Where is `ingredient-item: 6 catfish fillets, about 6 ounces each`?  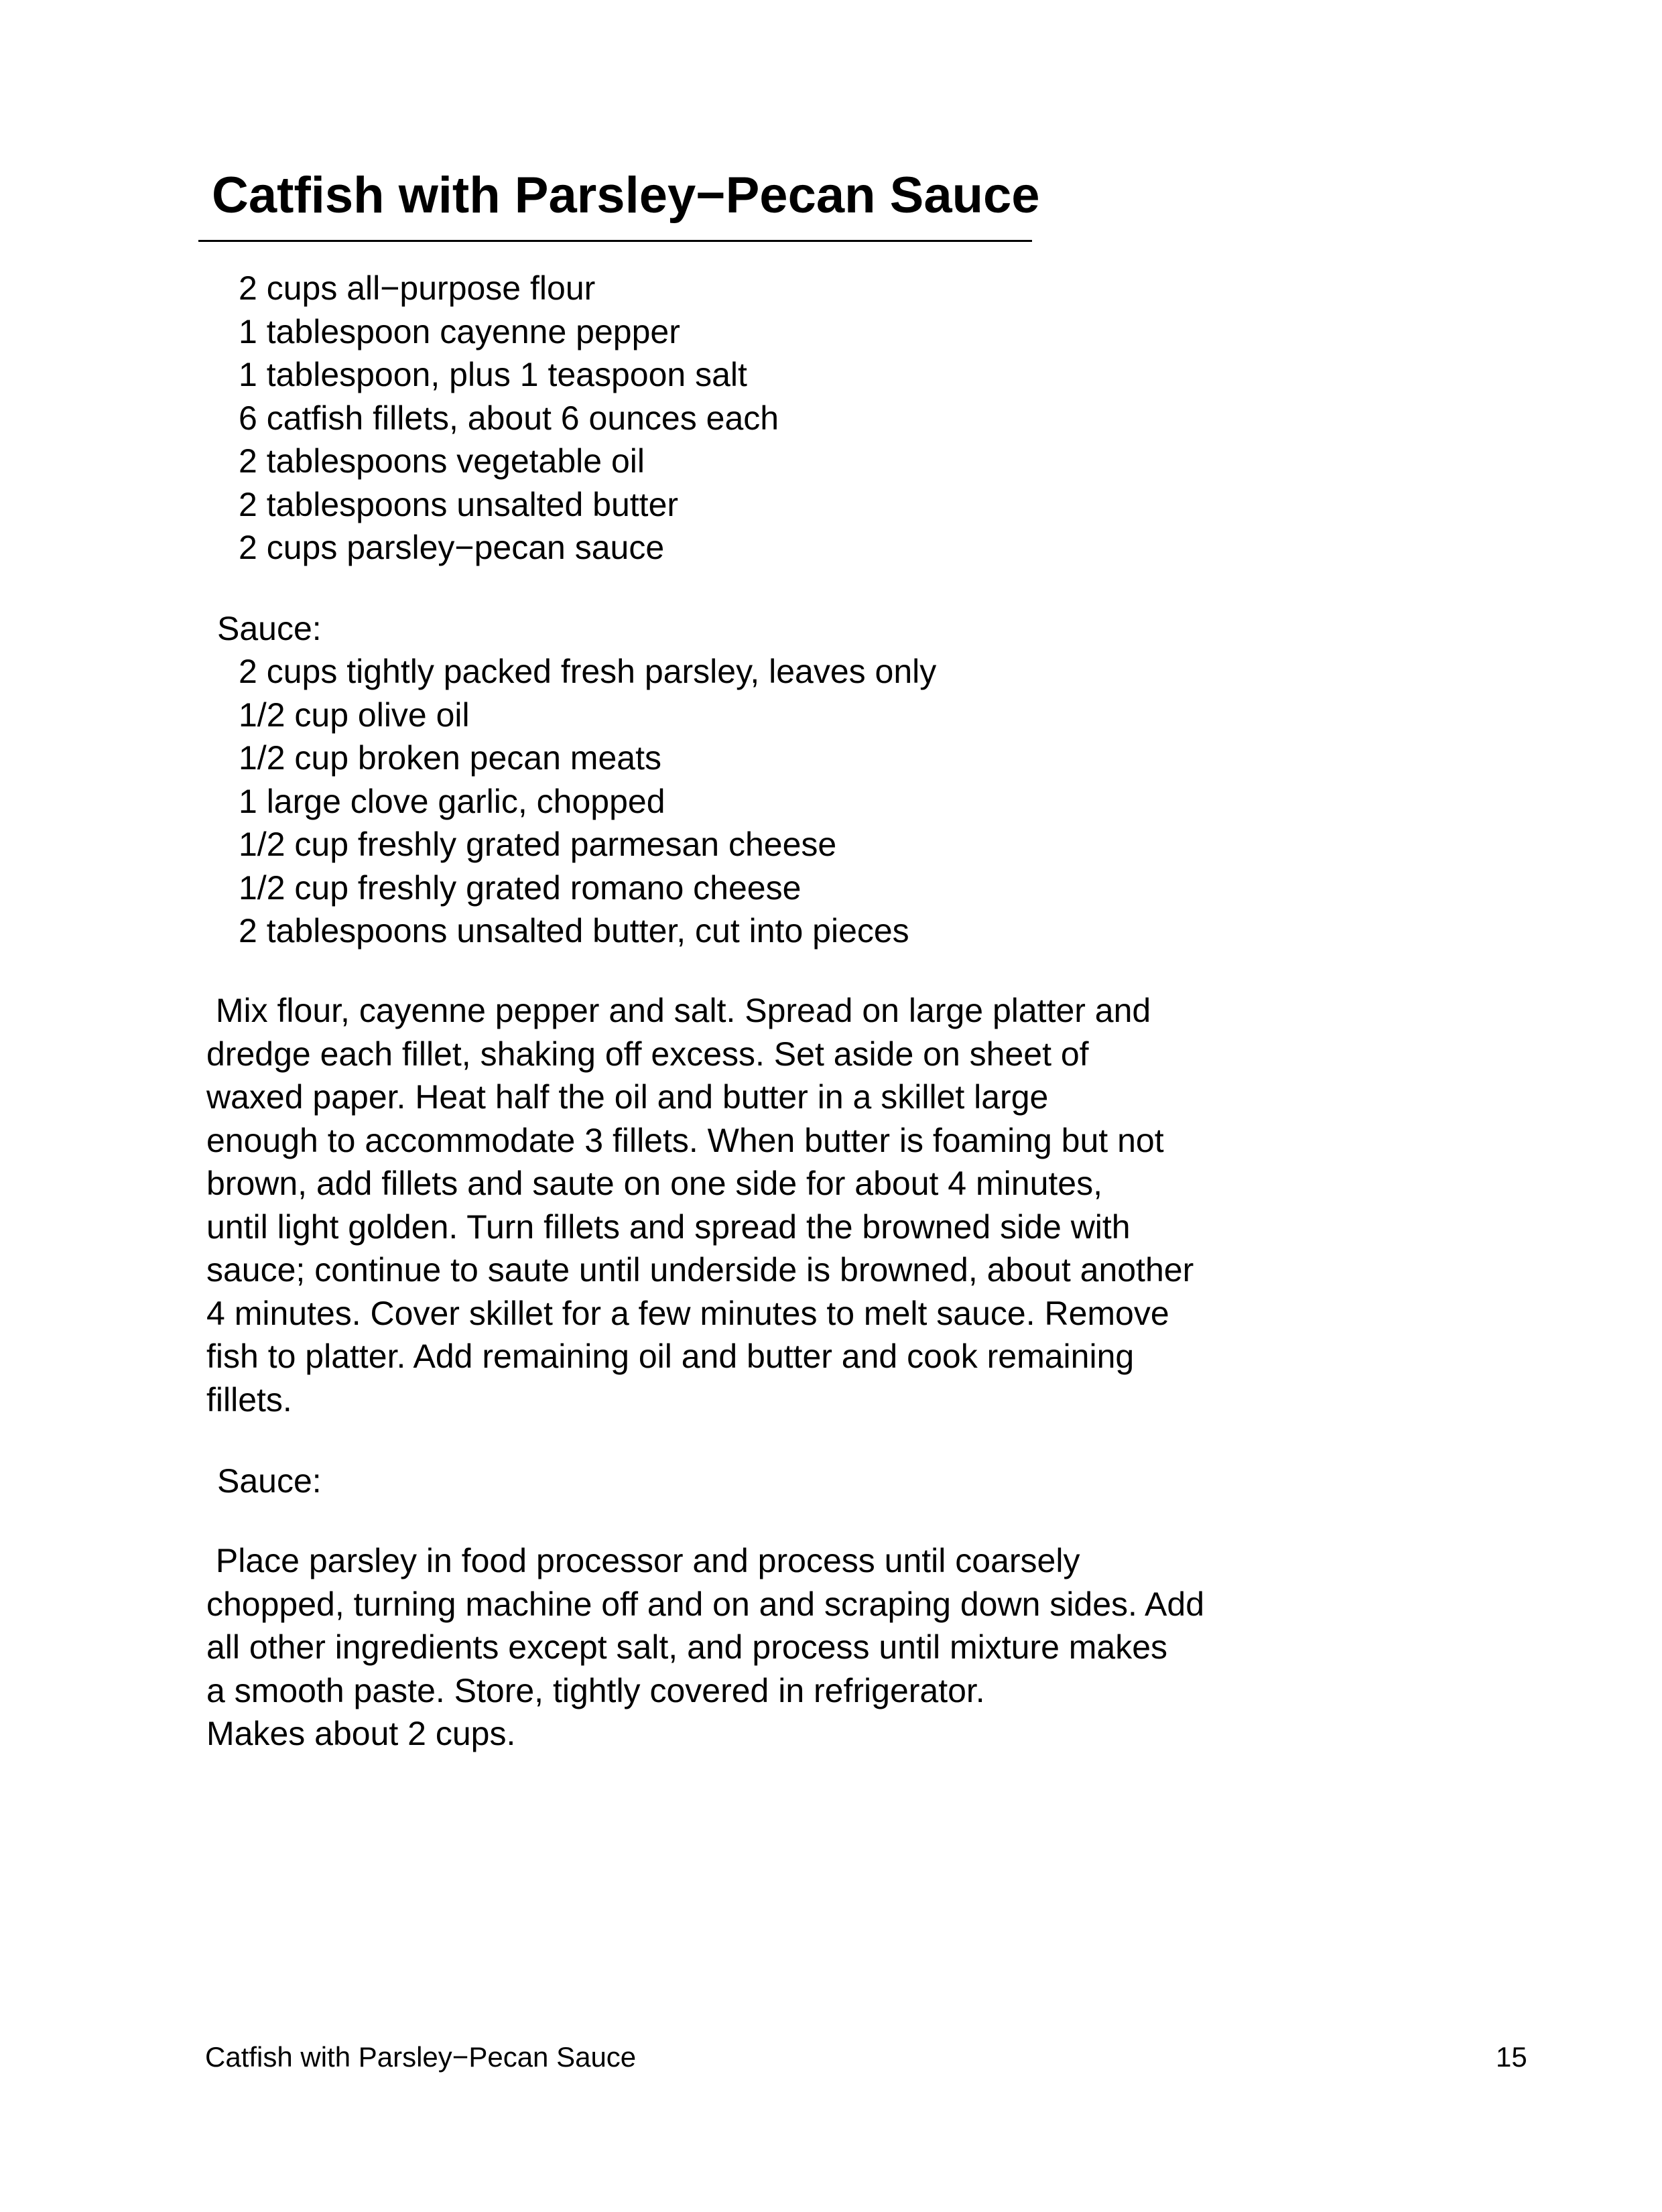
ingredient-item: 6 catfish fillets, about 6 ounces each is located at coordinates (509, 418).